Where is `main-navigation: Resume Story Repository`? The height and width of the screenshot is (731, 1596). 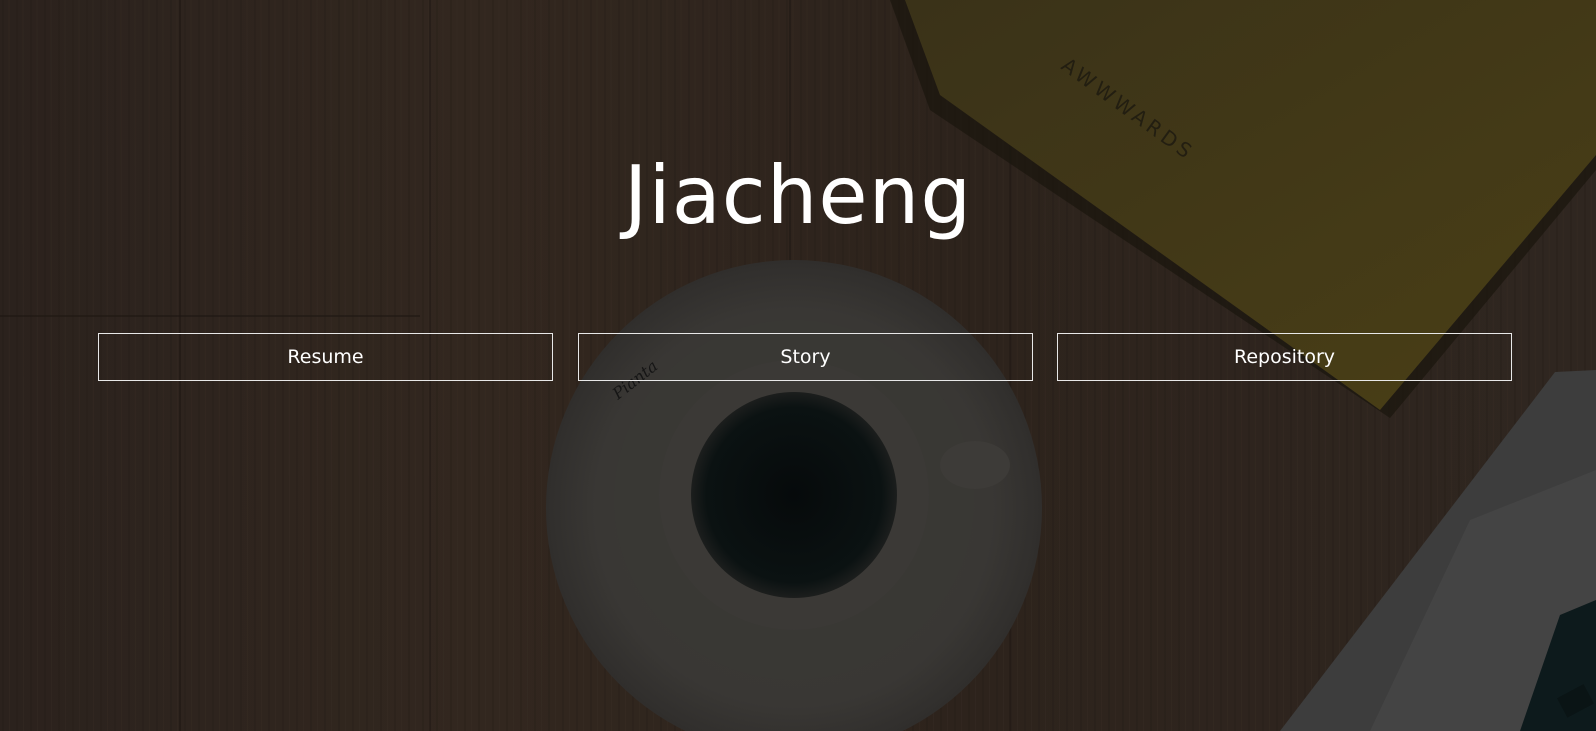
main-navigation: Resume Story Repository is located at coordinates (806, 358).